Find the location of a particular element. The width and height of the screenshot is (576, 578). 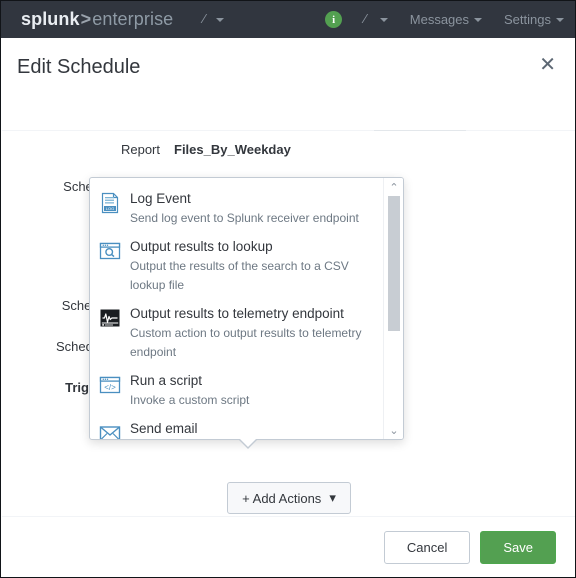

logo-splunk-text: splunk is located at coordinates (50, 19).